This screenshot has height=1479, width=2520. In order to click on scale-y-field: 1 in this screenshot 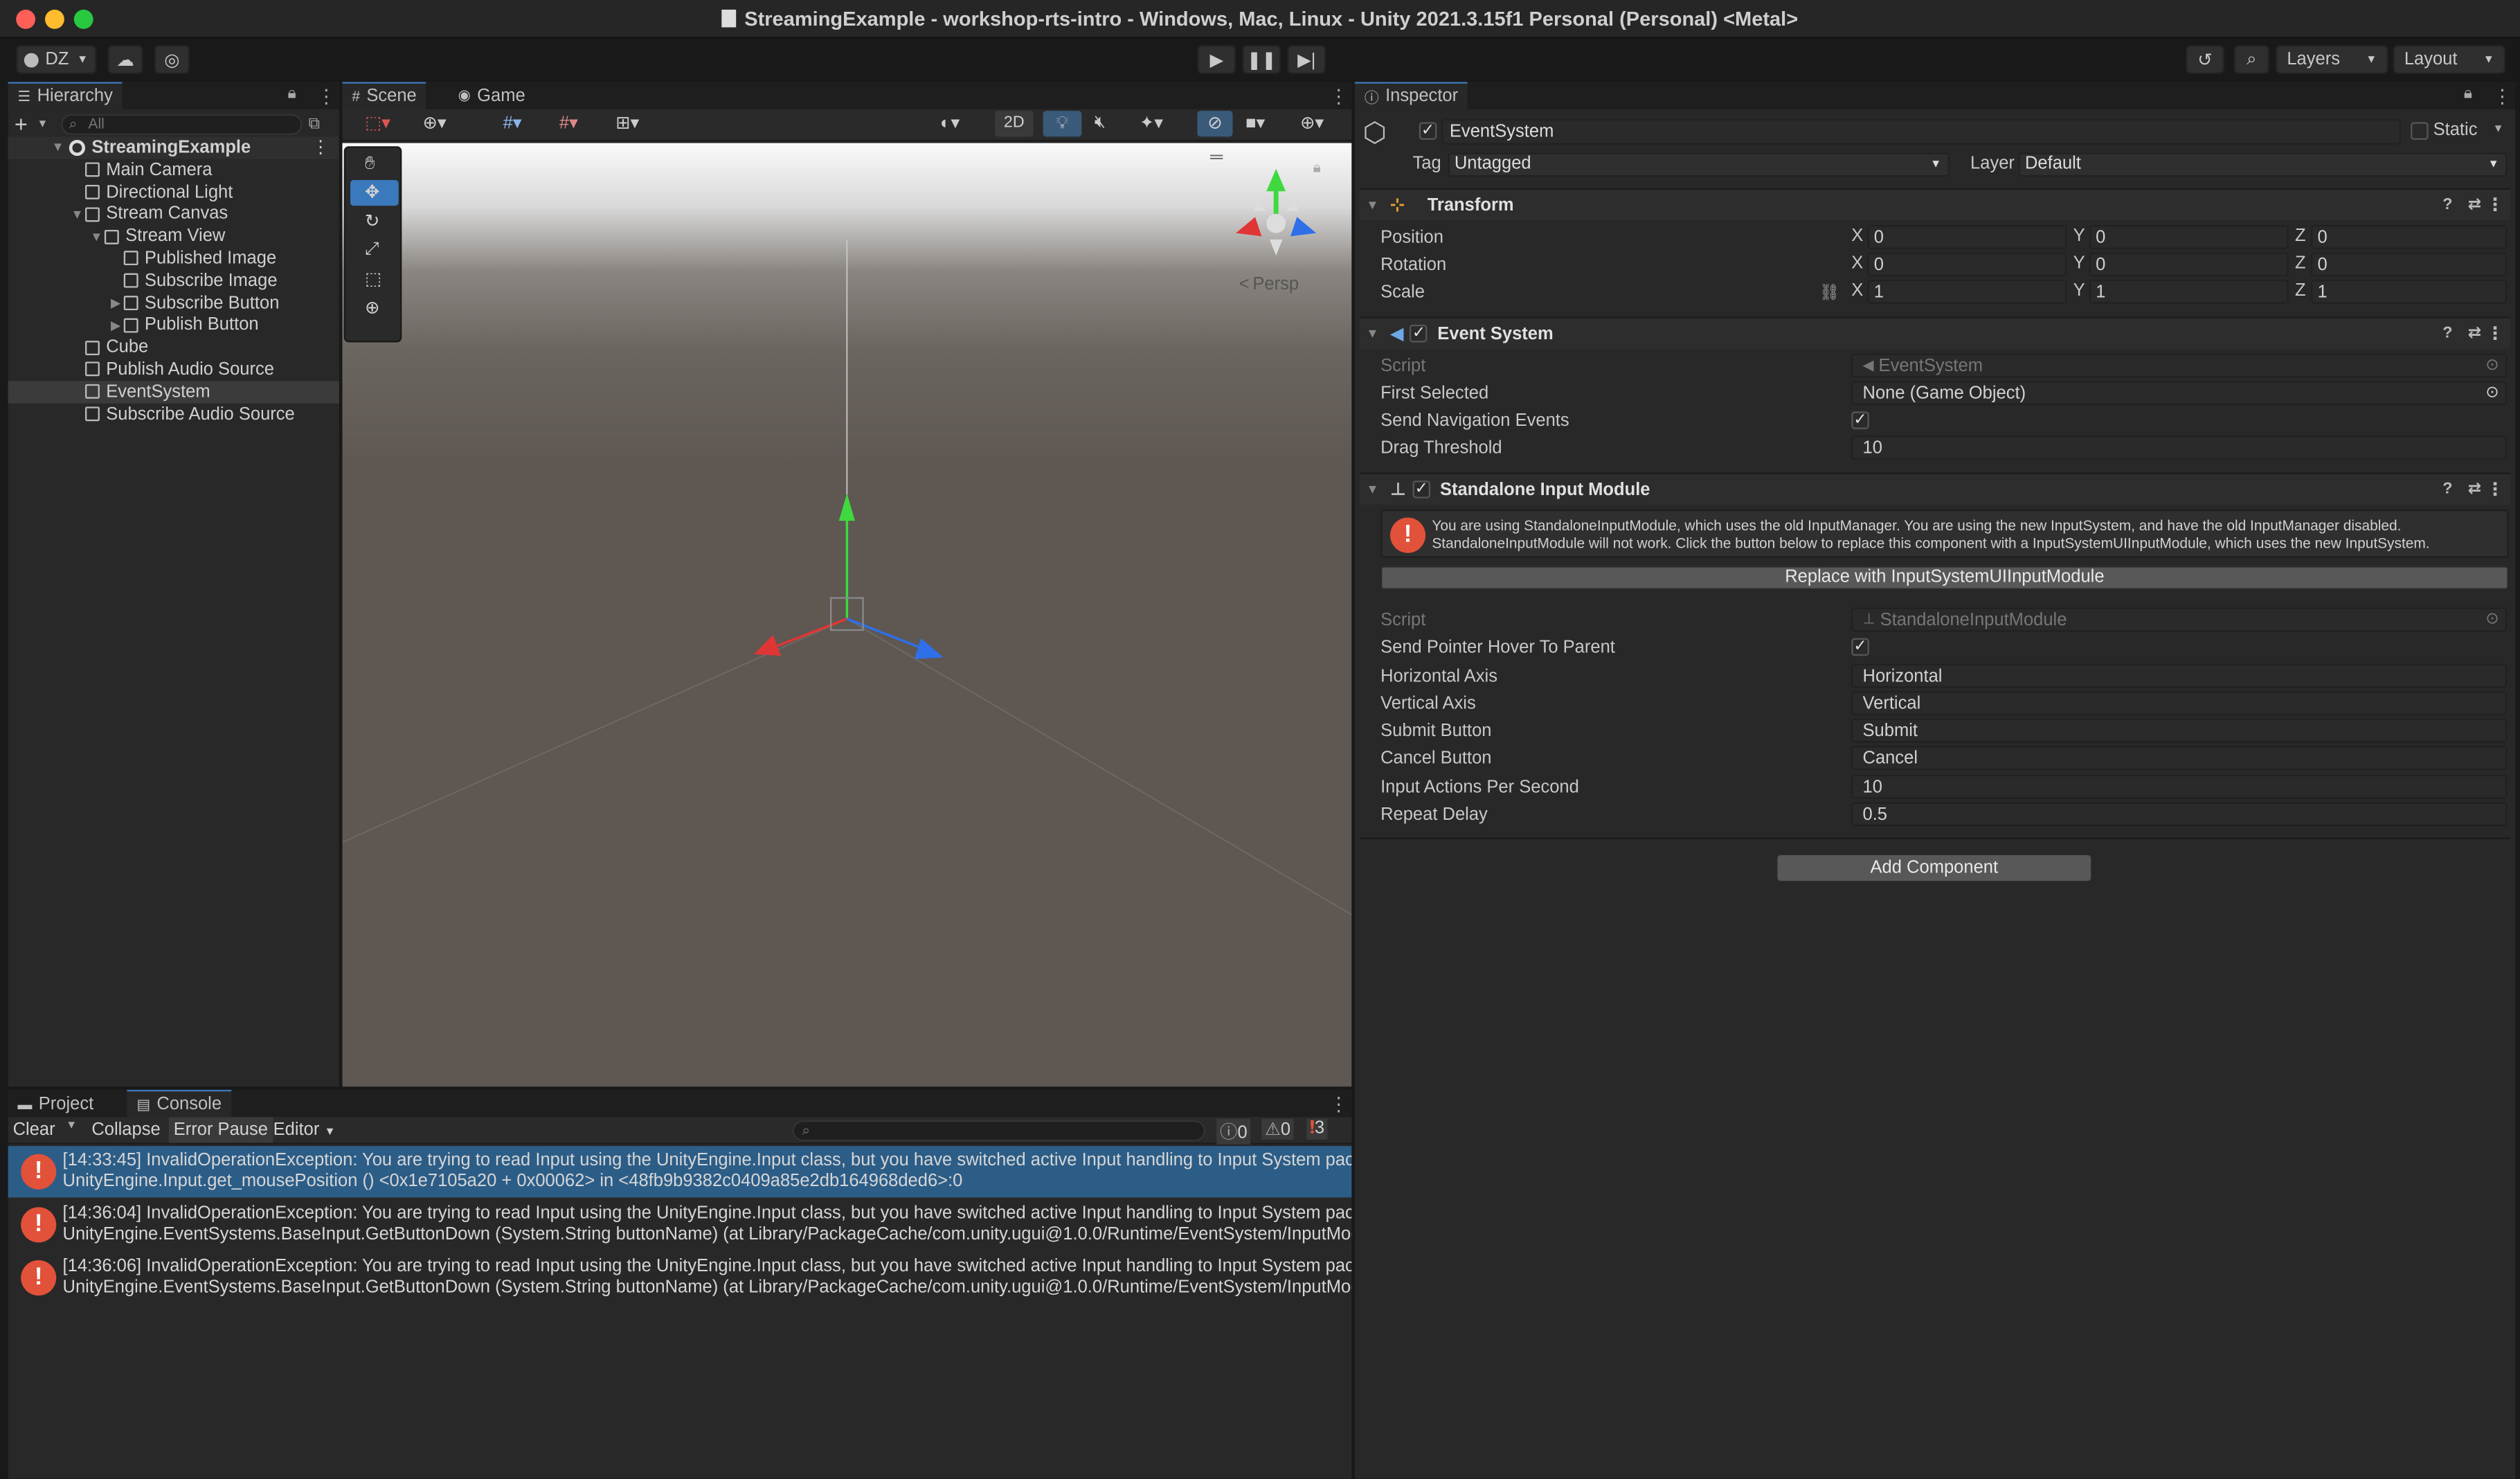, I will do `click(2189, 292)`.